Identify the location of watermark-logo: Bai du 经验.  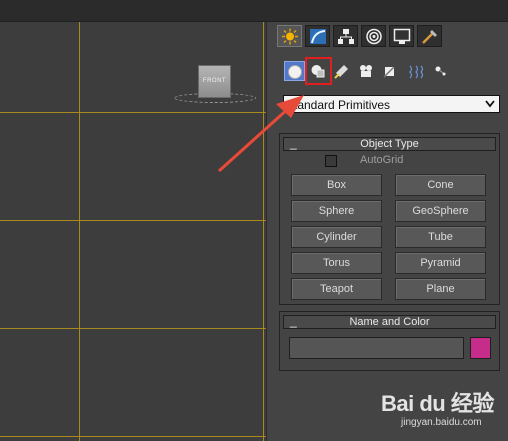
(437, 403).